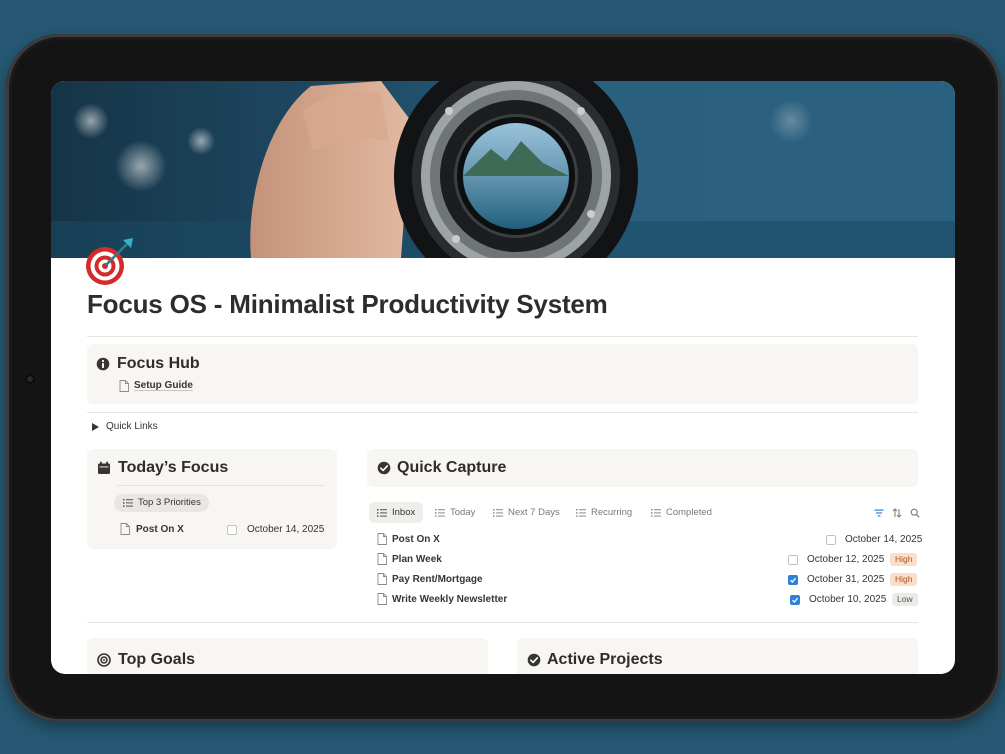  I want to click on filter-icon, so click(879, 513).